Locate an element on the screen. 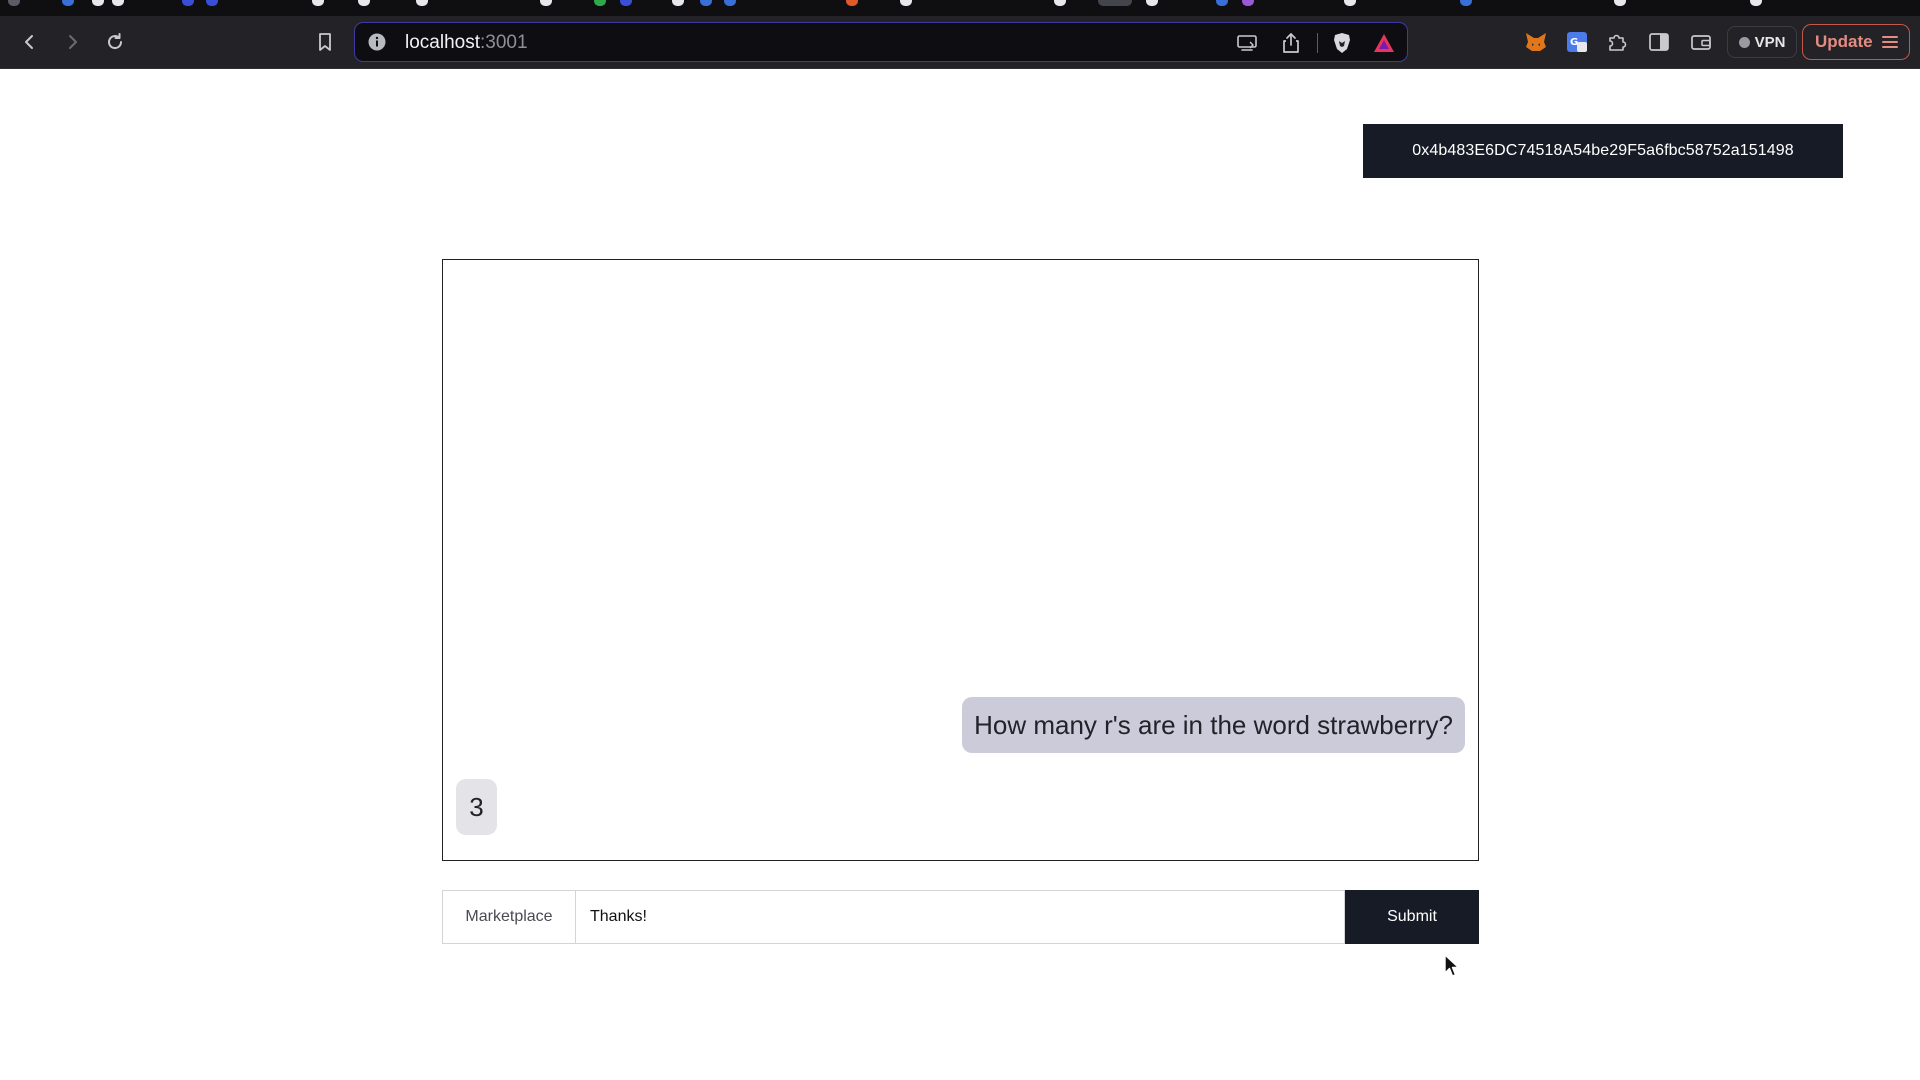 Image resolution: width=1920 pixels, height=1080 pixels. cast-button is located at coordinates (1247, 43).